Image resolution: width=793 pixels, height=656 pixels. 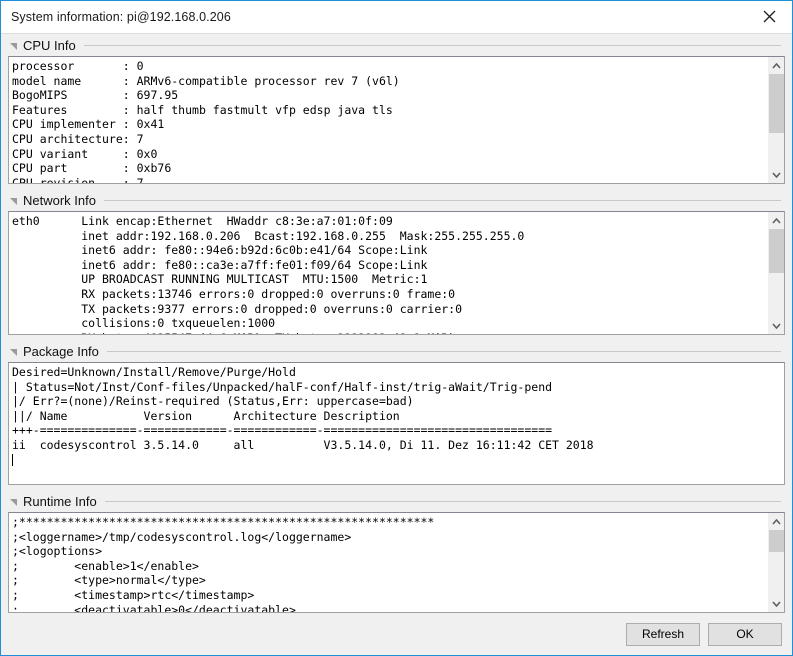 What do you see at coordinates (776, 541) in the screenshot?
I see `runtime-info-scroll-thumb` at bounding box center [776, 541].